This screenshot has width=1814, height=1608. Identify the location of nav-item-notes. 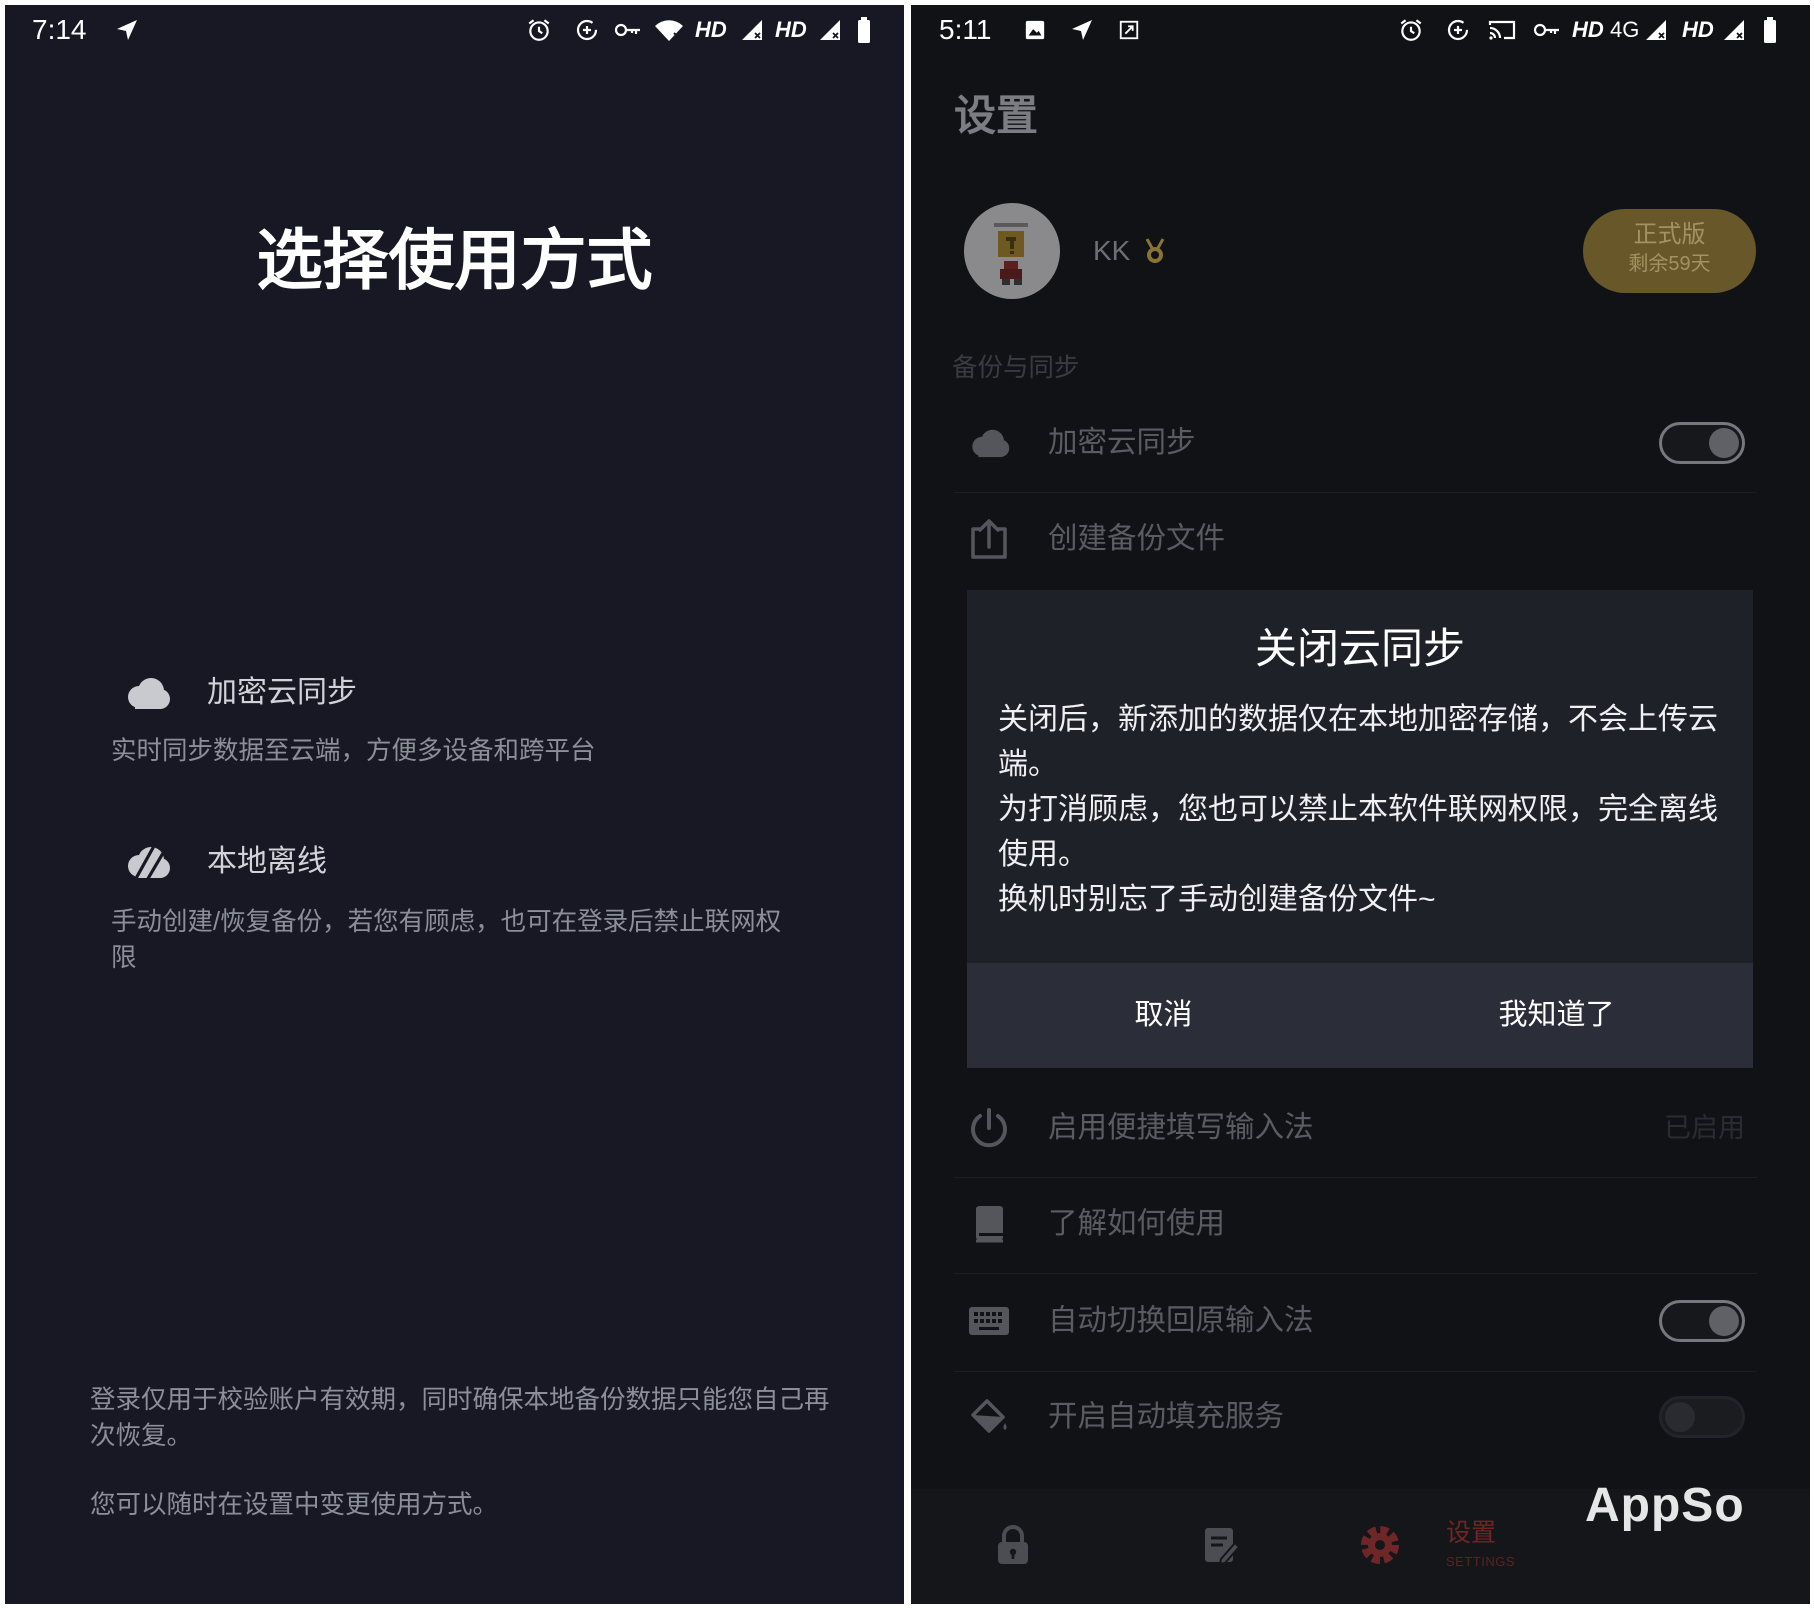
(1221, 1546).